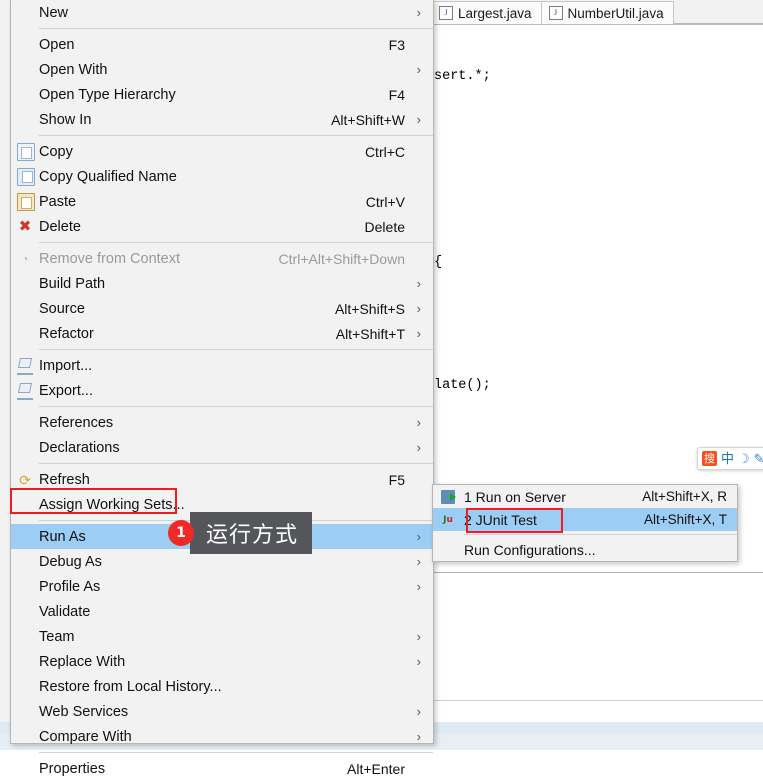 This screenshot has width=763, height=781. Describe the element at coordinates (438, 262) in the screenshot. I see `code-line: {` at that location.